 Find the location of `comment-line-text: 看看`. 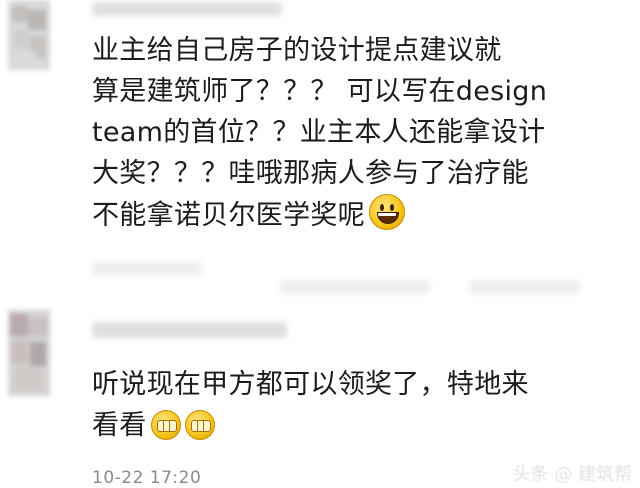

comment-line-text: 看看 is located at coordinates (119, 425).